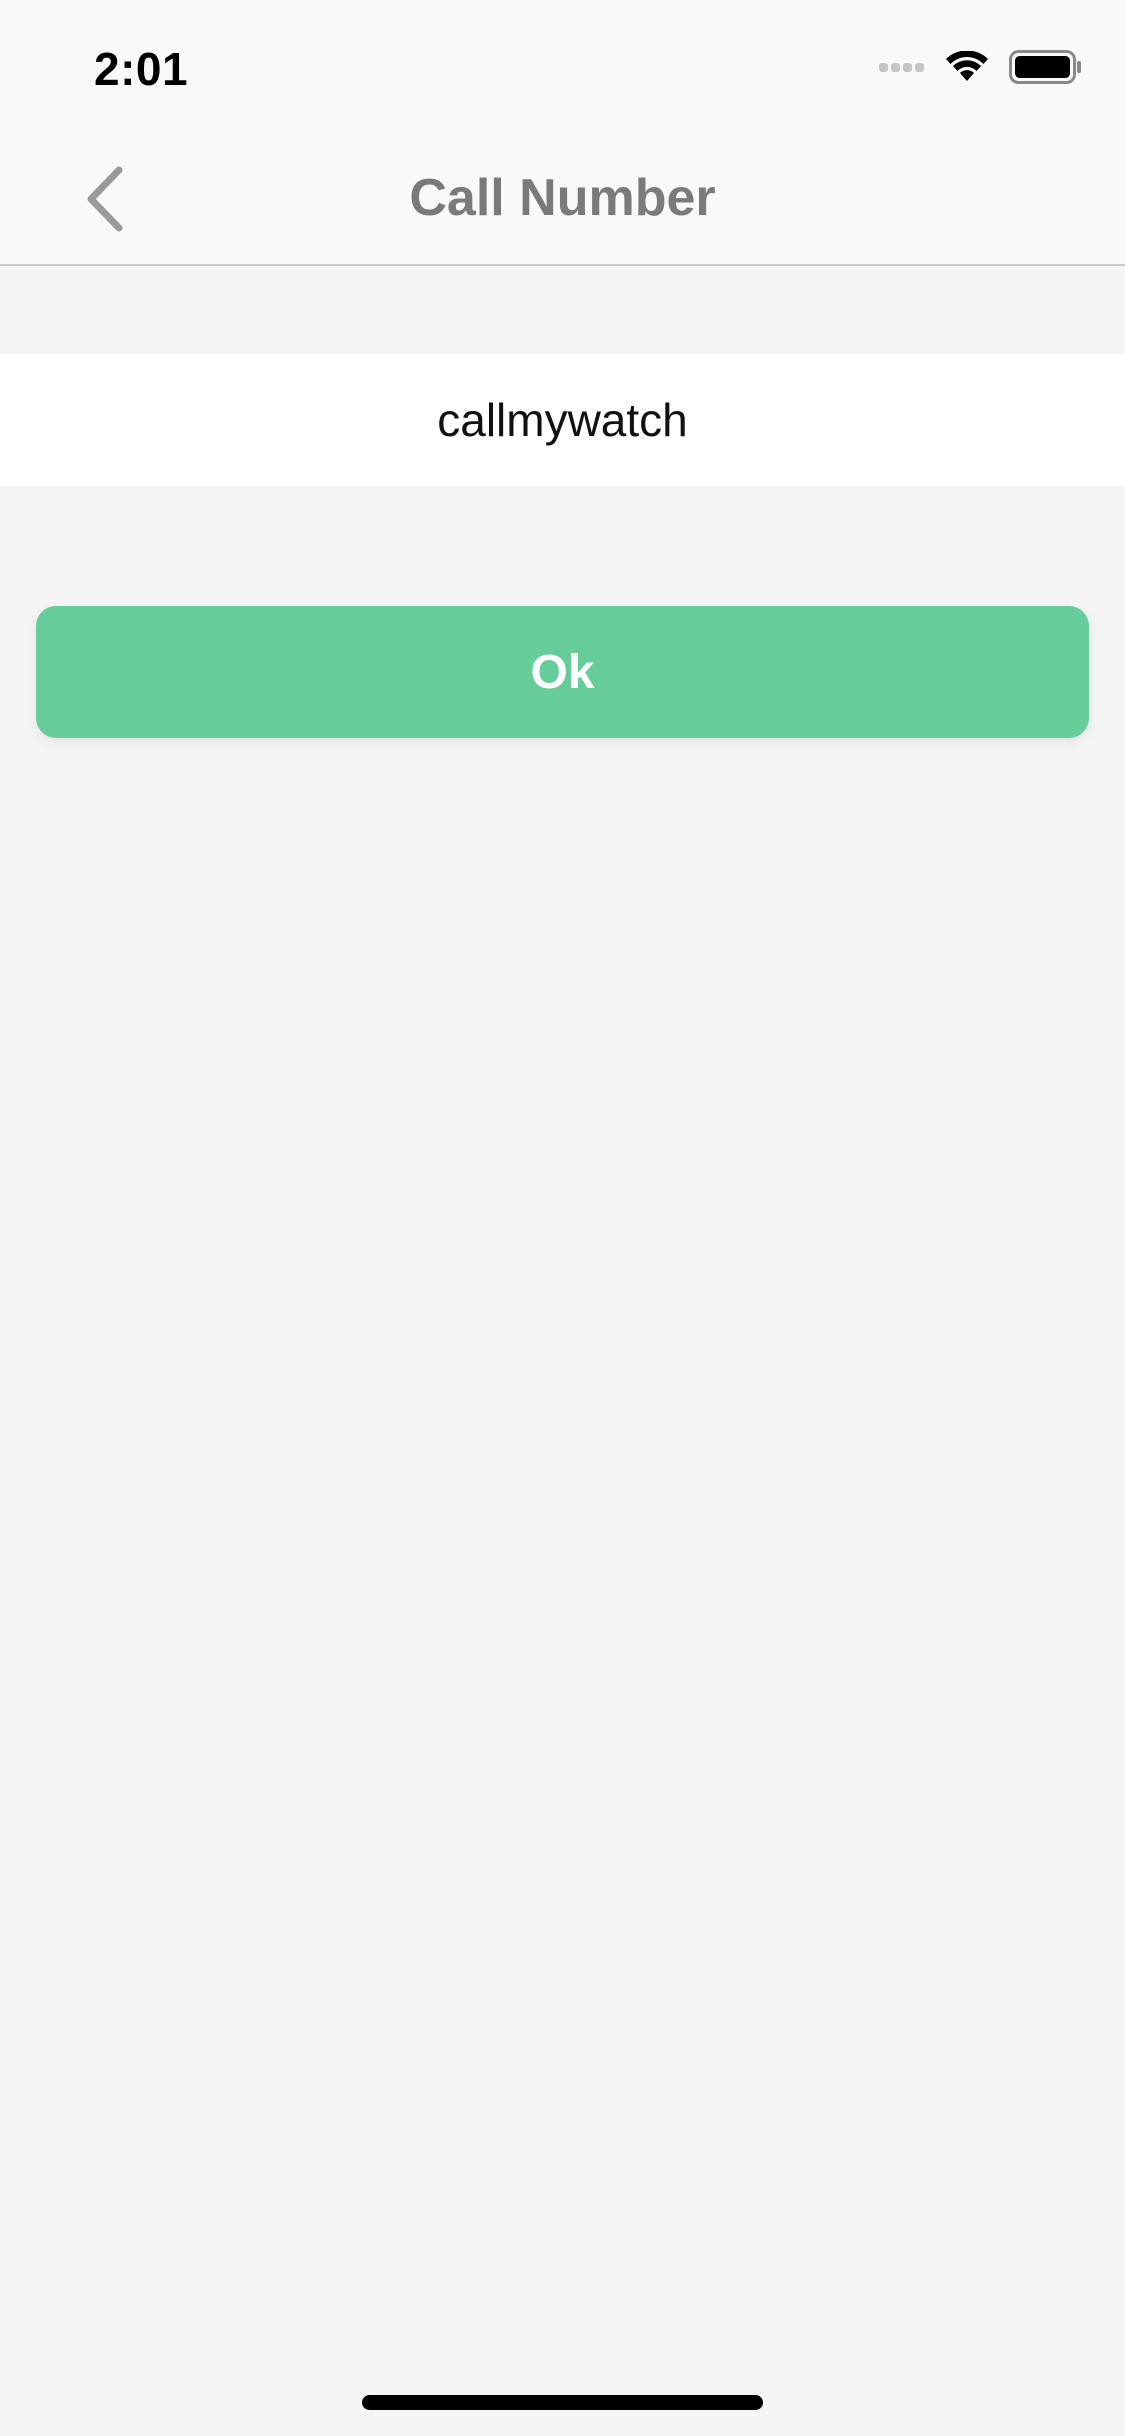  What do you see at coordinates (141, 69) in the screenshot?
I see `status-time: 2:01` at bounding box center [141, 69].